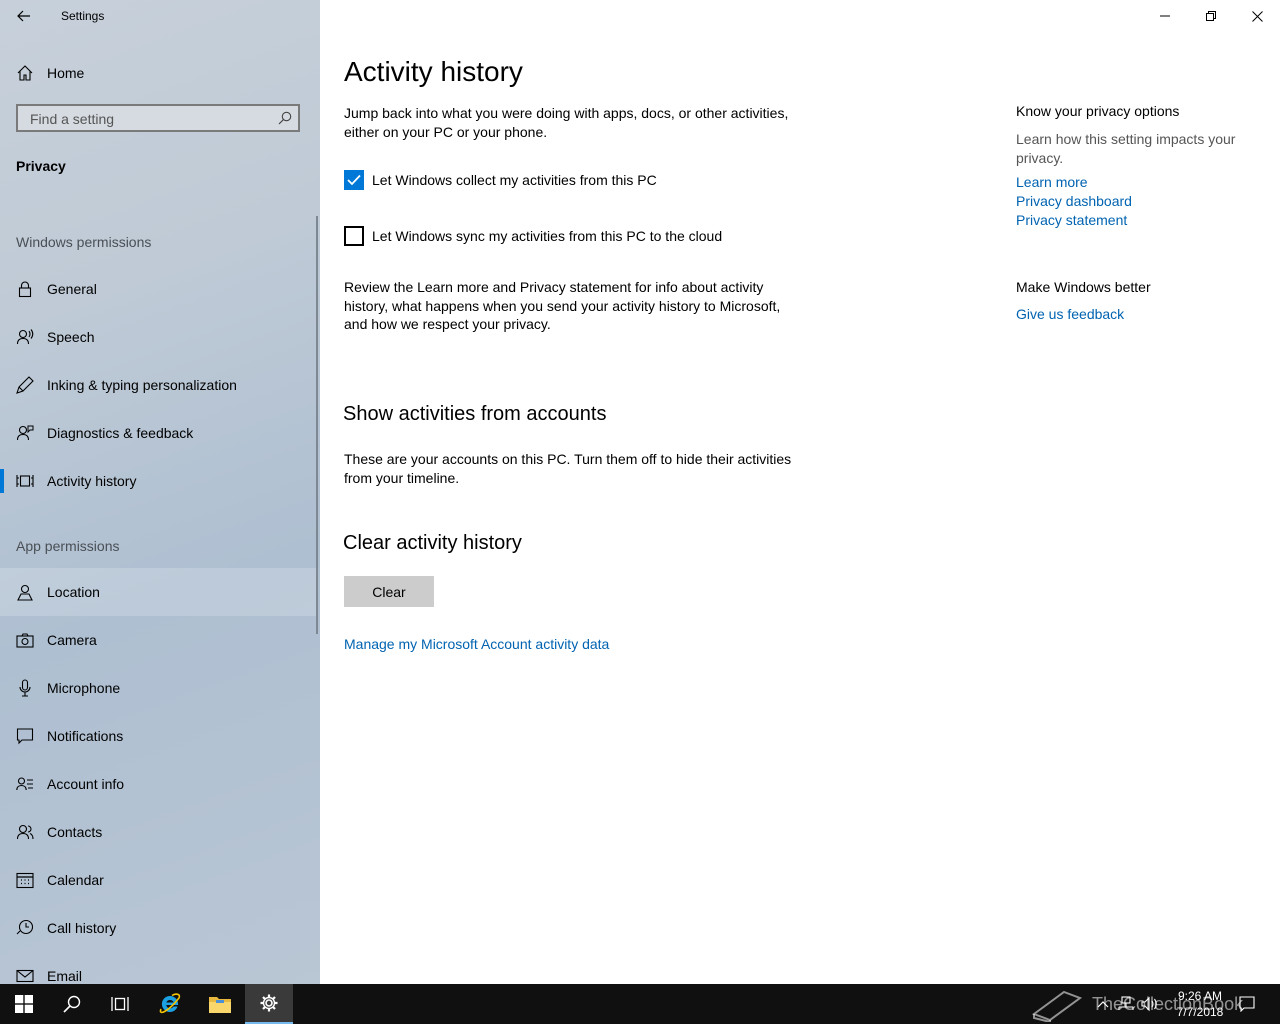  I want to click on active-indicator, so click(2, 481).